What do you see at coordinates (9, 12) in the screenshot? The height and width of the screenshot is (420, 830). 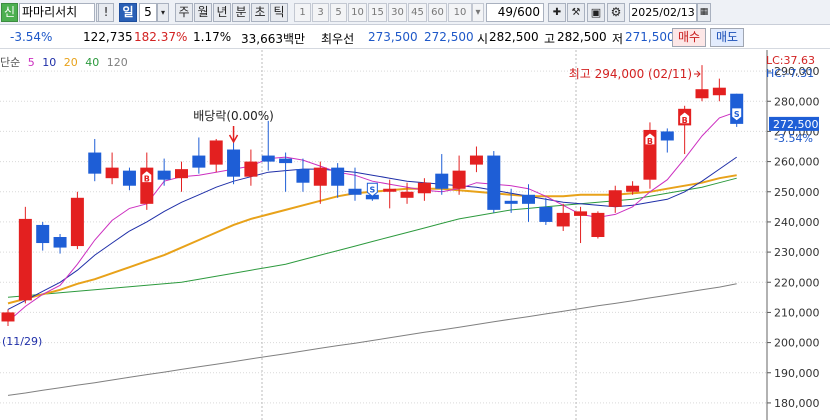 I see `stock-type-badge: 신` at bounding box center [9, 12].